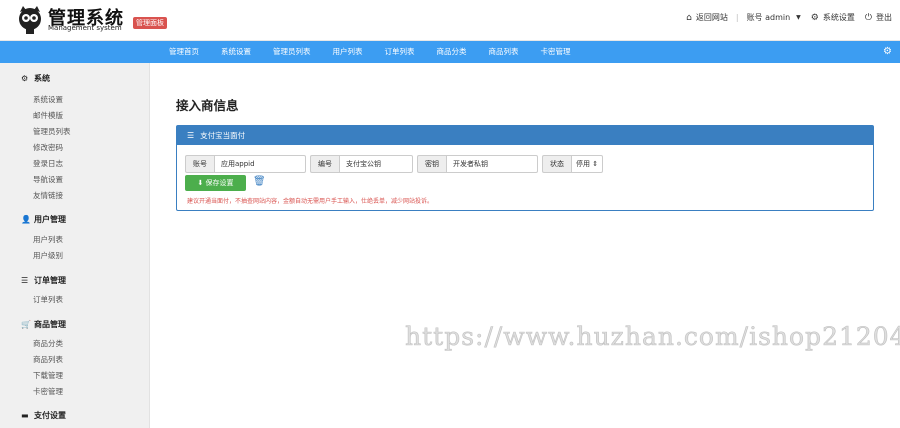  What do you see at coordinates (30, 20) in the screenshot?
I see `raccoon-logo-icon` at bounding box center [30, 20].